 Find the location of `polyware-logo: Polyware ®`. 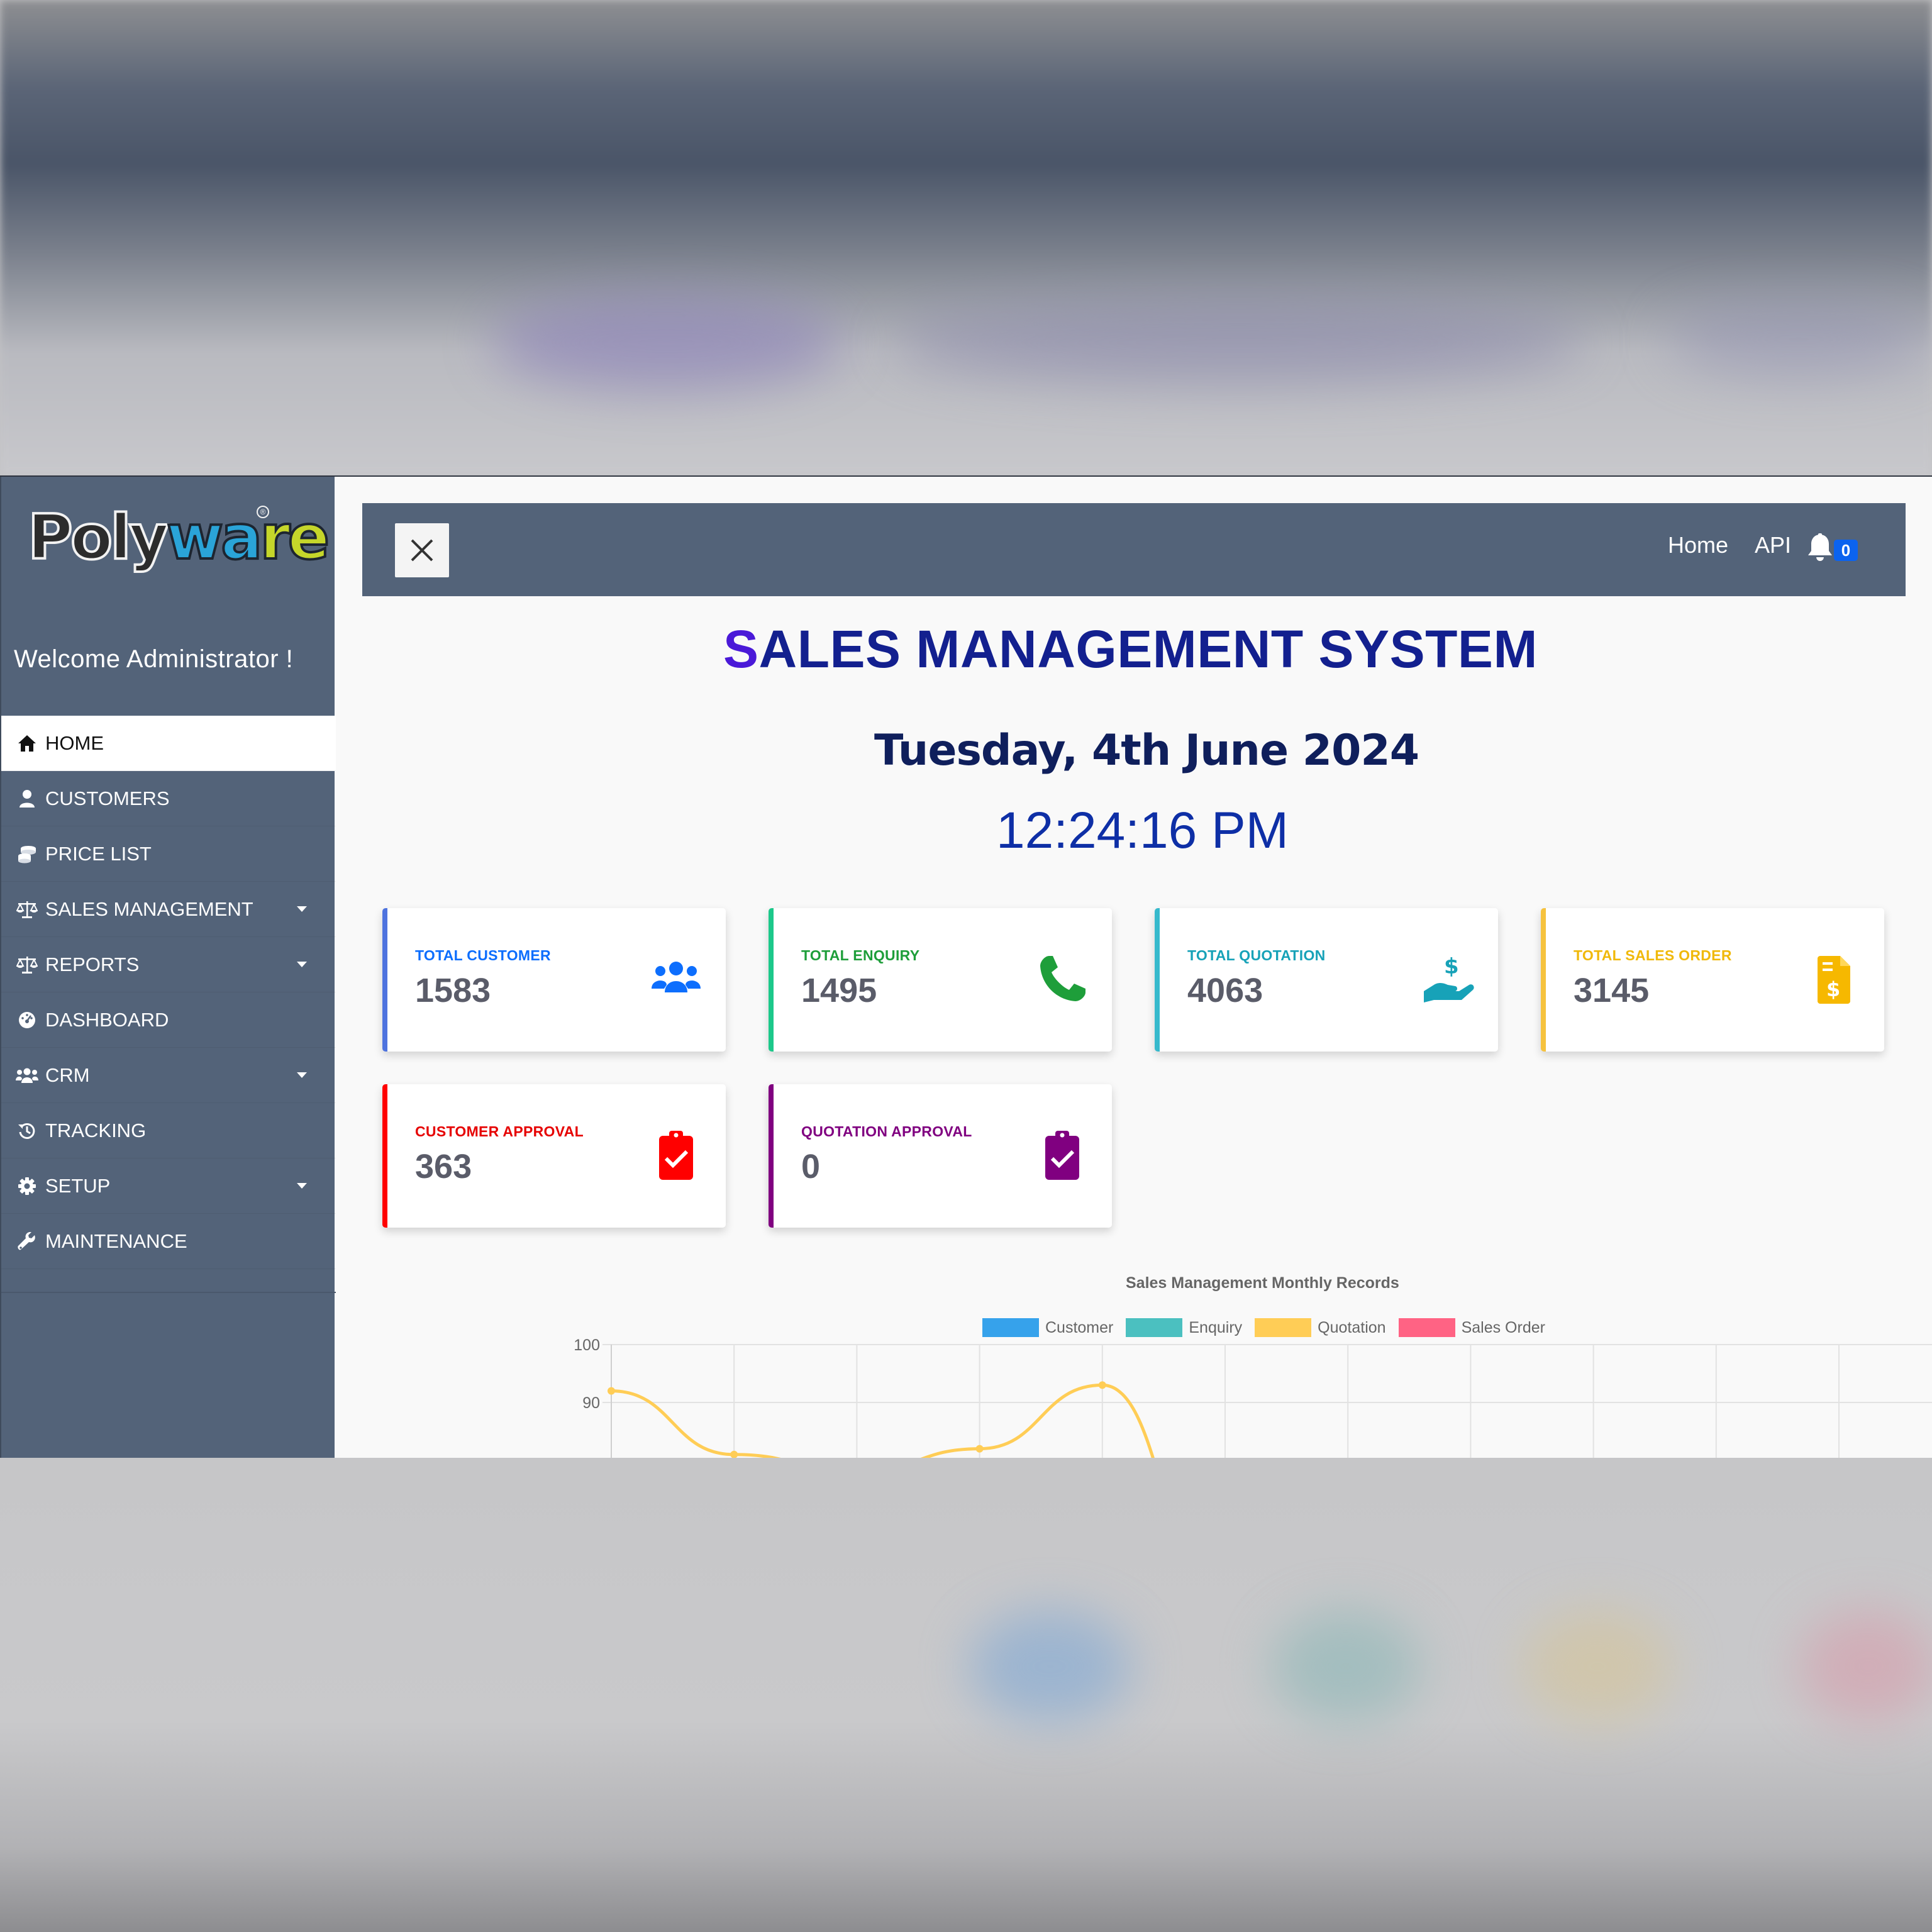

polyware-logo: Polyware ® is located at coordinates (178, 538).